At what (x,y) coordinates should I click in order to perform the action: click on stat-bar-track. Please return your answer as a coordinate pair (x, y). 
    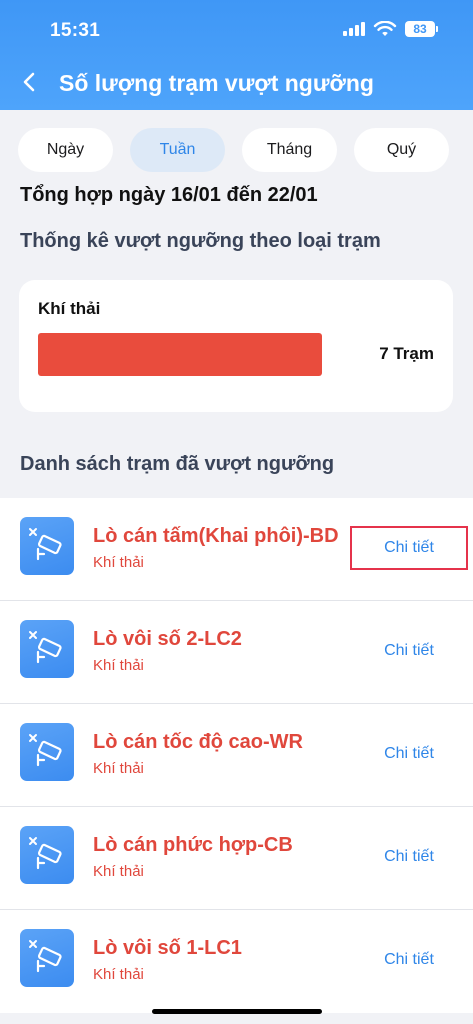
    Looking at the image, I should click on (180, 354).